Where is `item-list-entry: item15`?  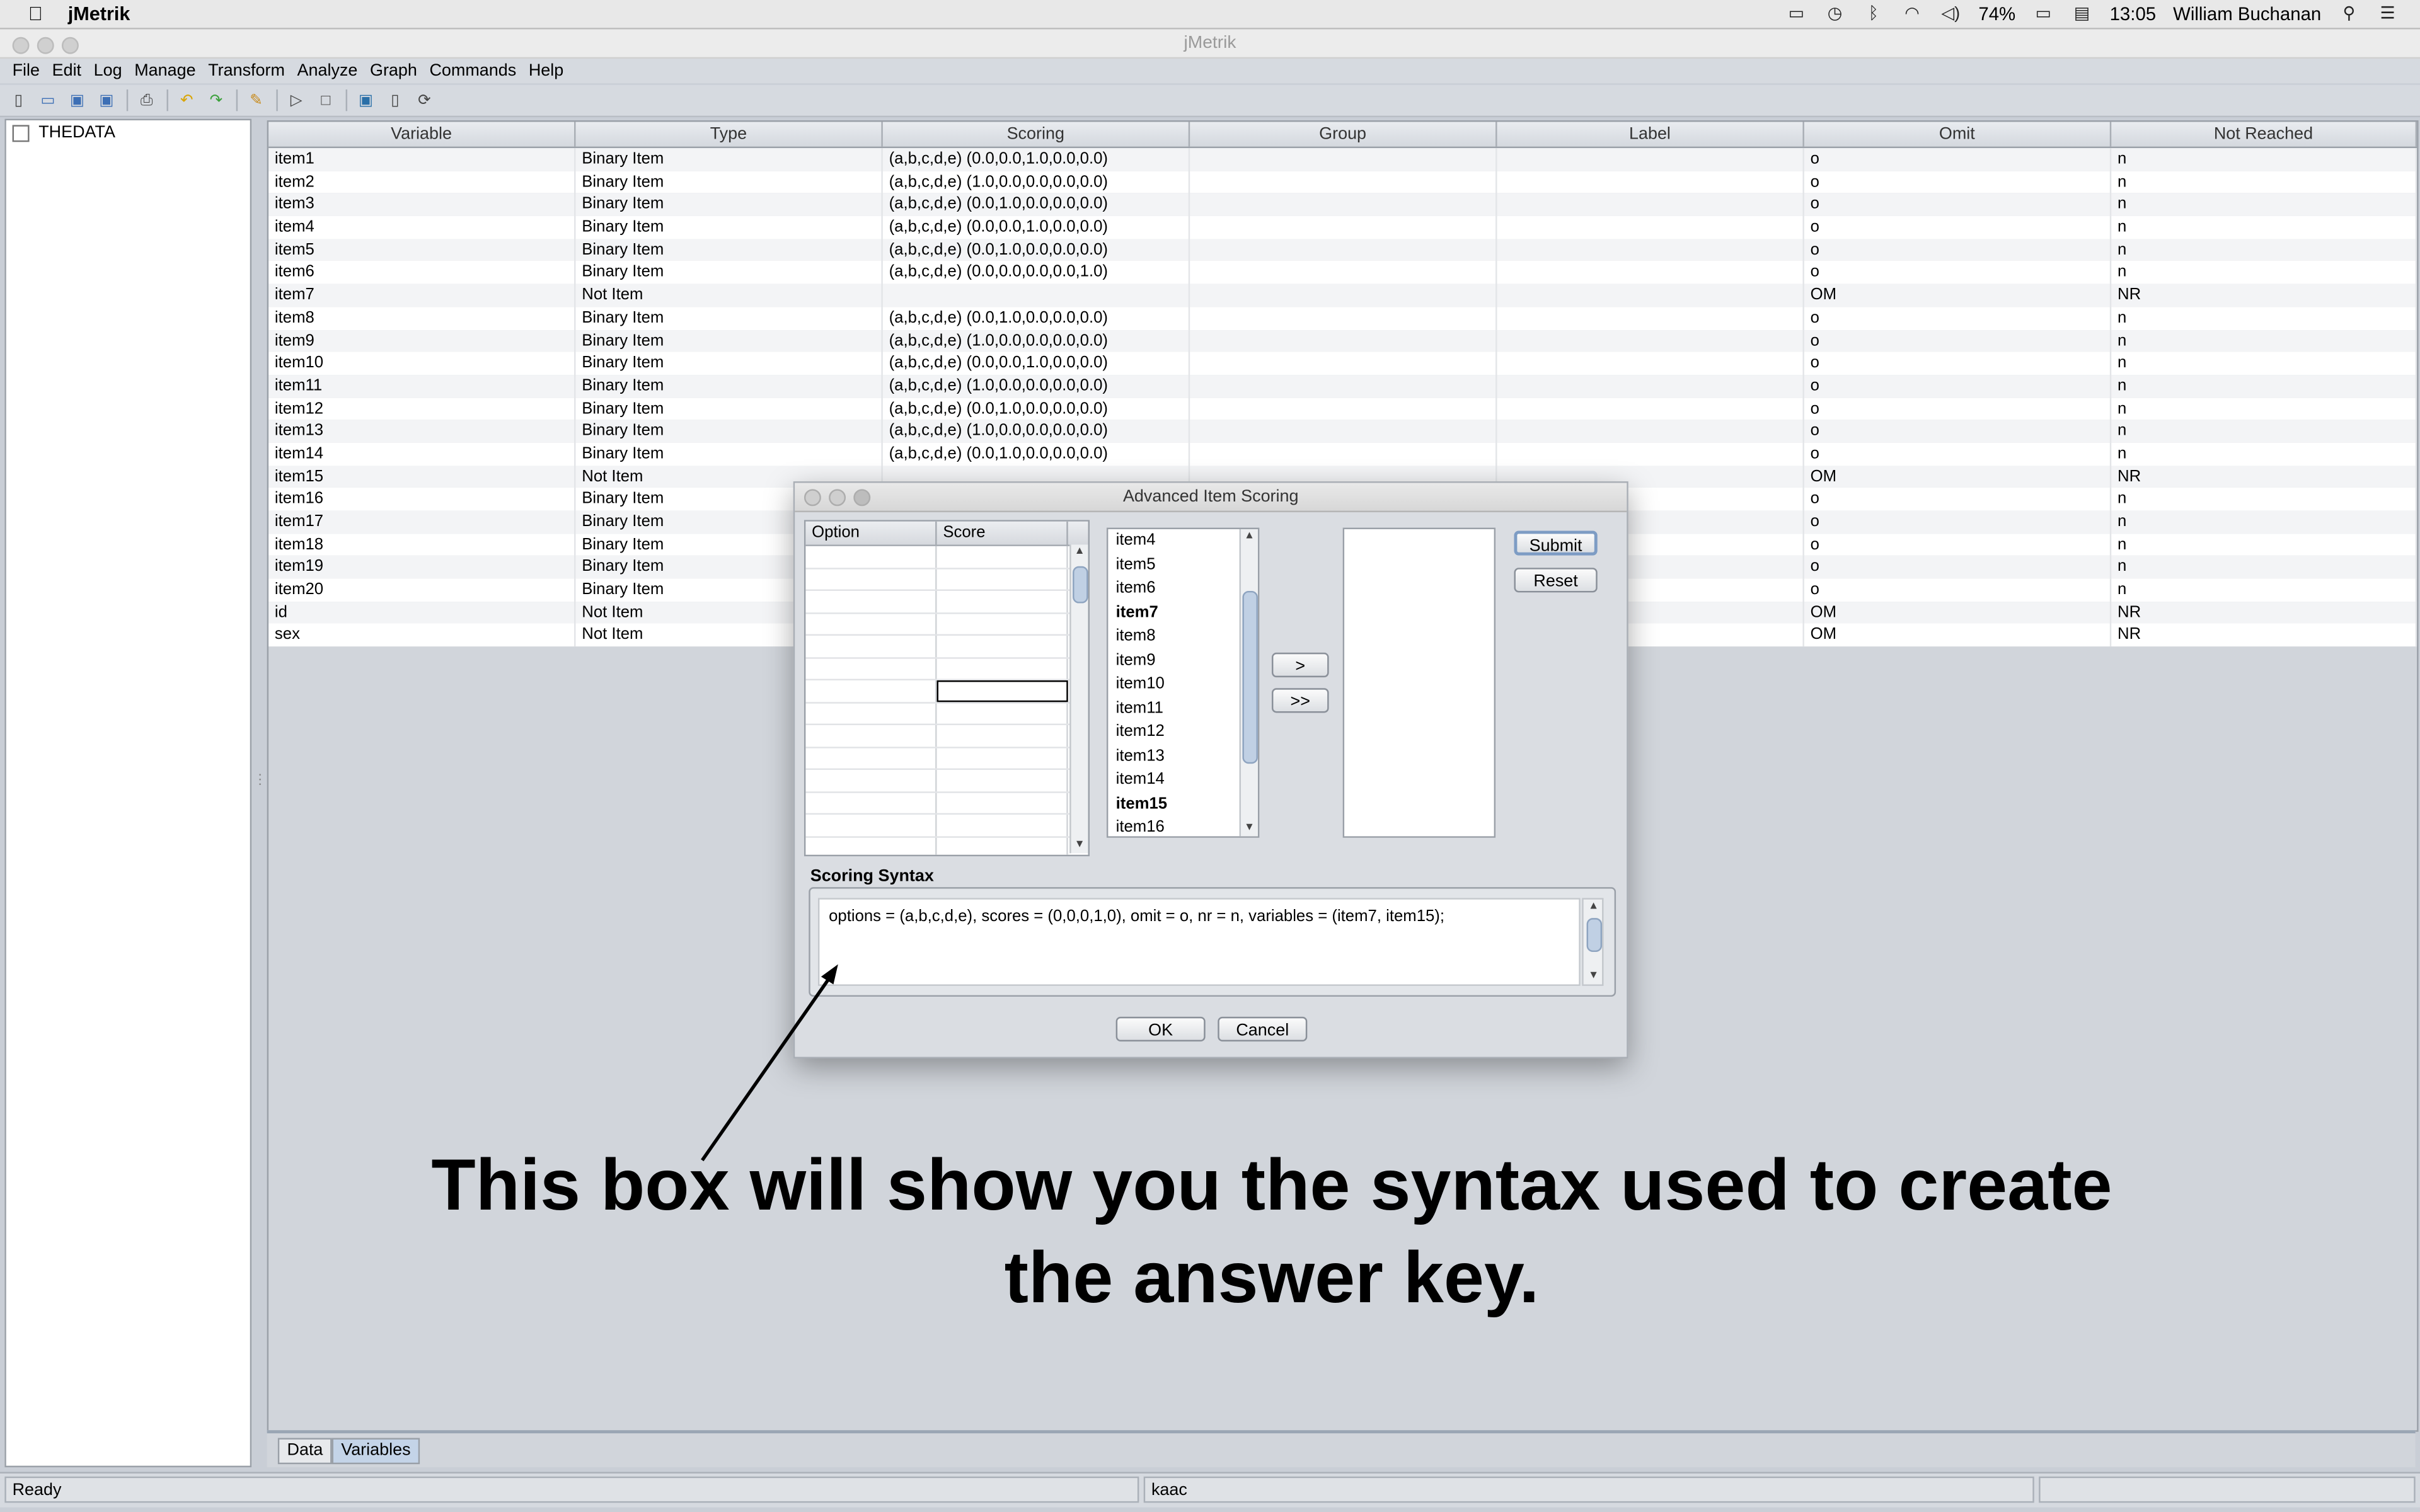
item-list-entry: item15 is located at coordinates (1183, 804).